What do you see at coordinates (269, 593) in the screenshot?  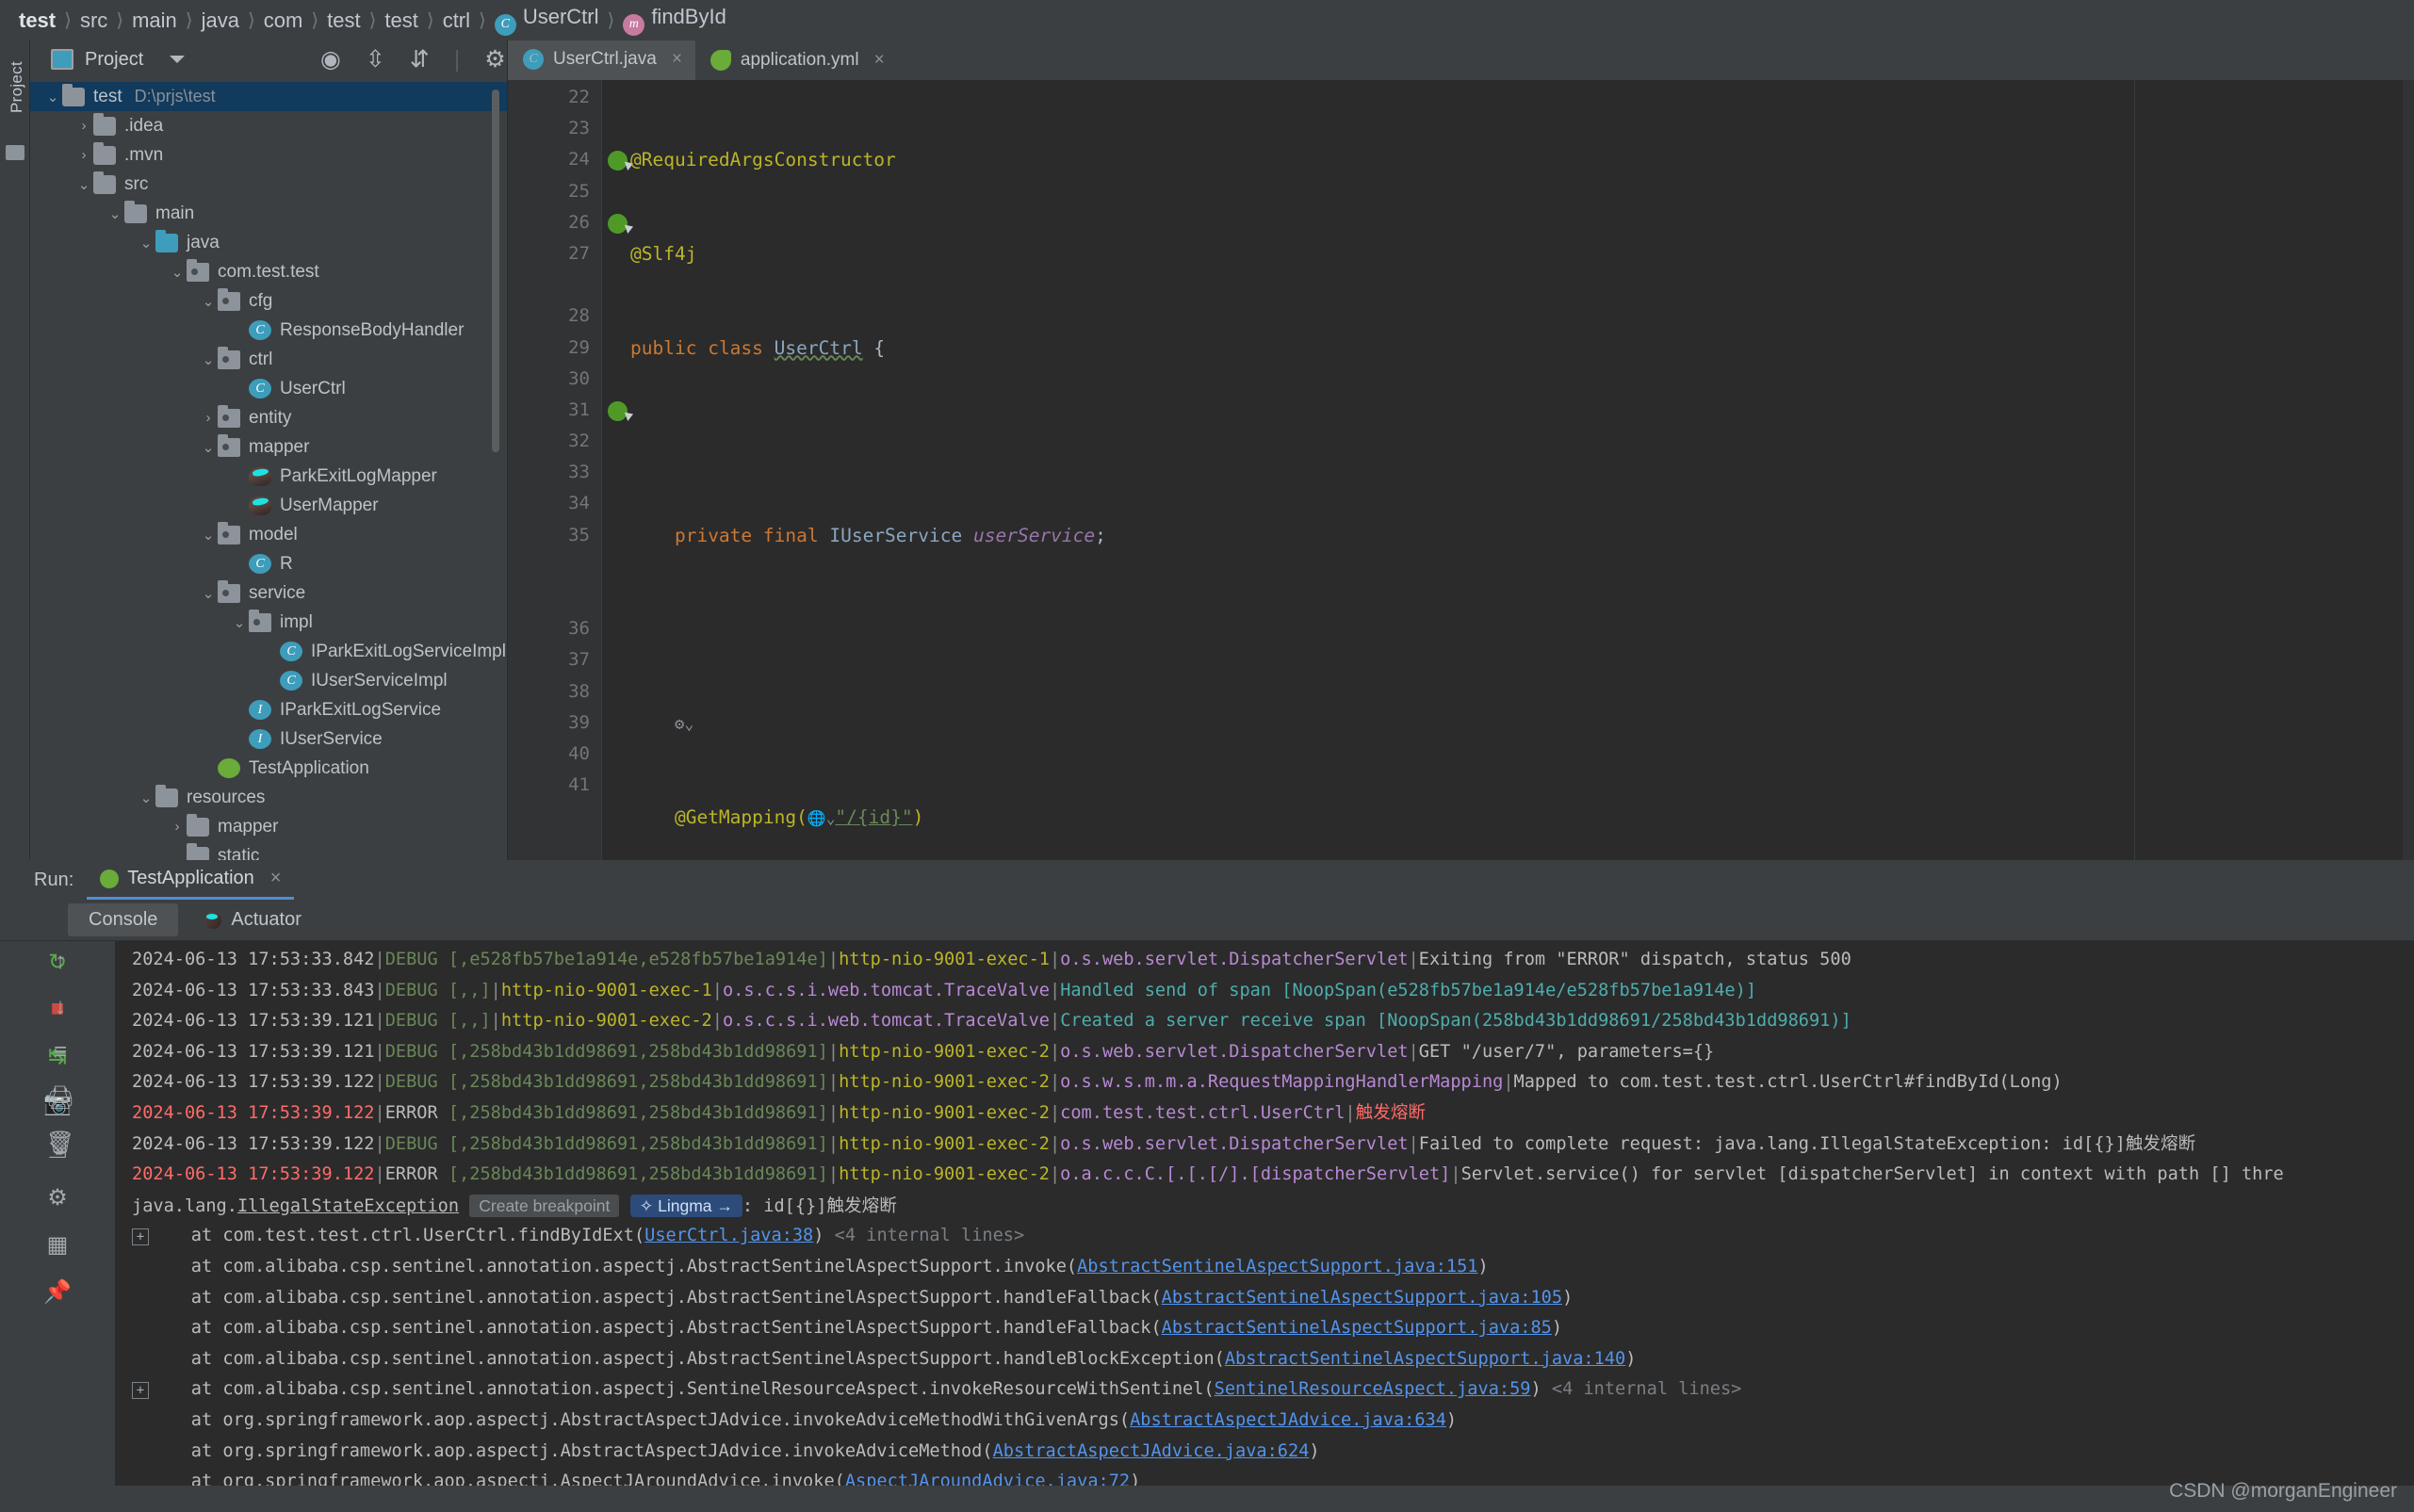 I see `tree-node-service: ⌄ service` at bounding box center [269, 593].